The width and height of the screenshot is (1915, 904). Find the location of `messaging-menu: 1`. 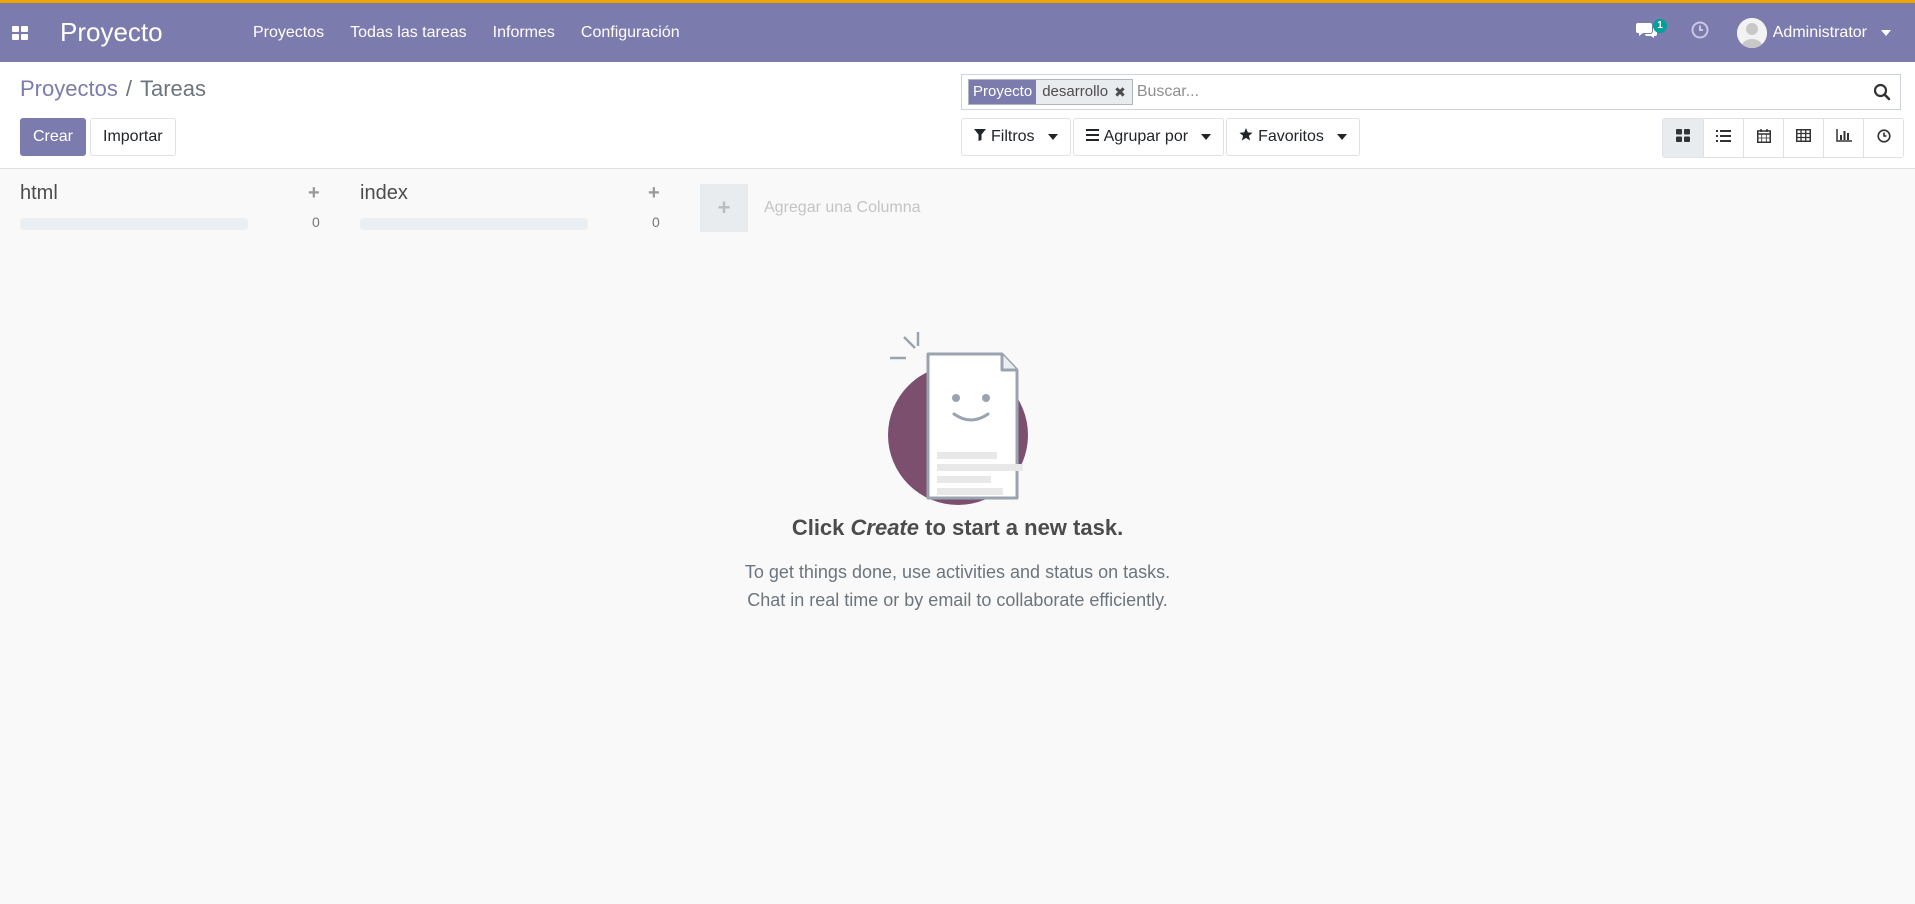

messaging-menu: 1 is located at coordinates (1647, 33).